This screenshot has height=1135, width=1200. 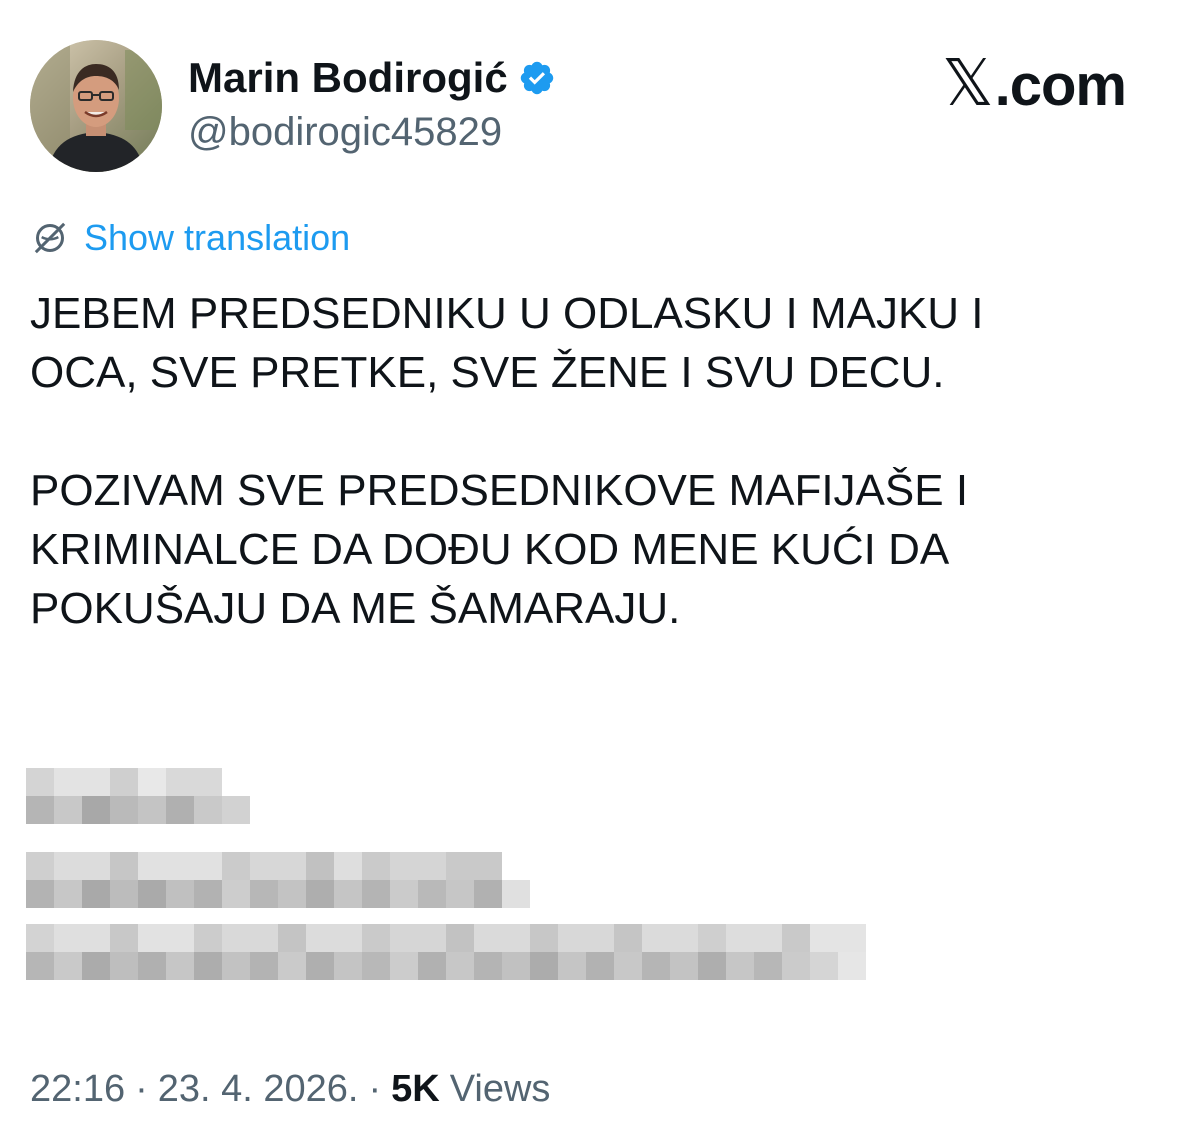 What do you see at coordinates (1060, 85) in the screenshot?
I see `brand-domain: .com` at bounding box center [1060, 85].